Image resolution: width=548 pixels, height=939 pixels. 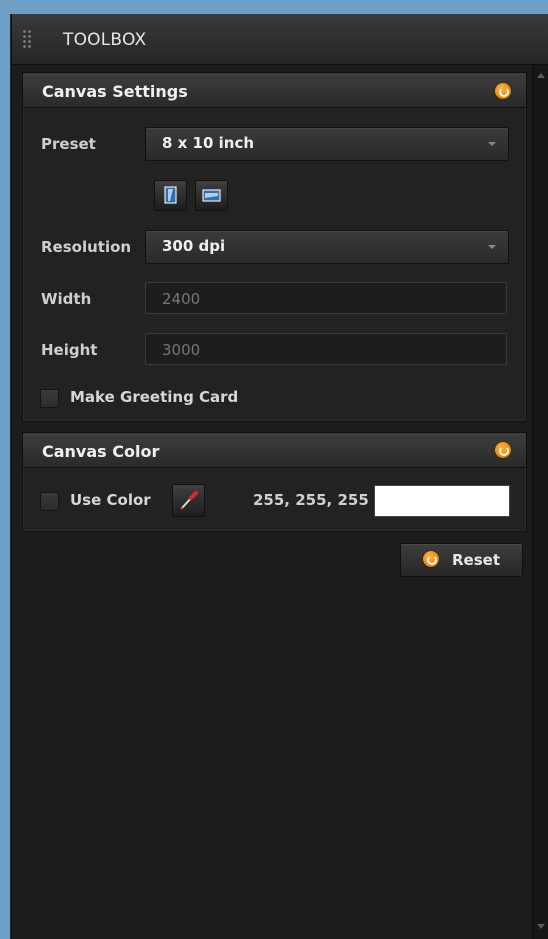 I want to click on vertical-scrollbar, so click(x=540, y=502).